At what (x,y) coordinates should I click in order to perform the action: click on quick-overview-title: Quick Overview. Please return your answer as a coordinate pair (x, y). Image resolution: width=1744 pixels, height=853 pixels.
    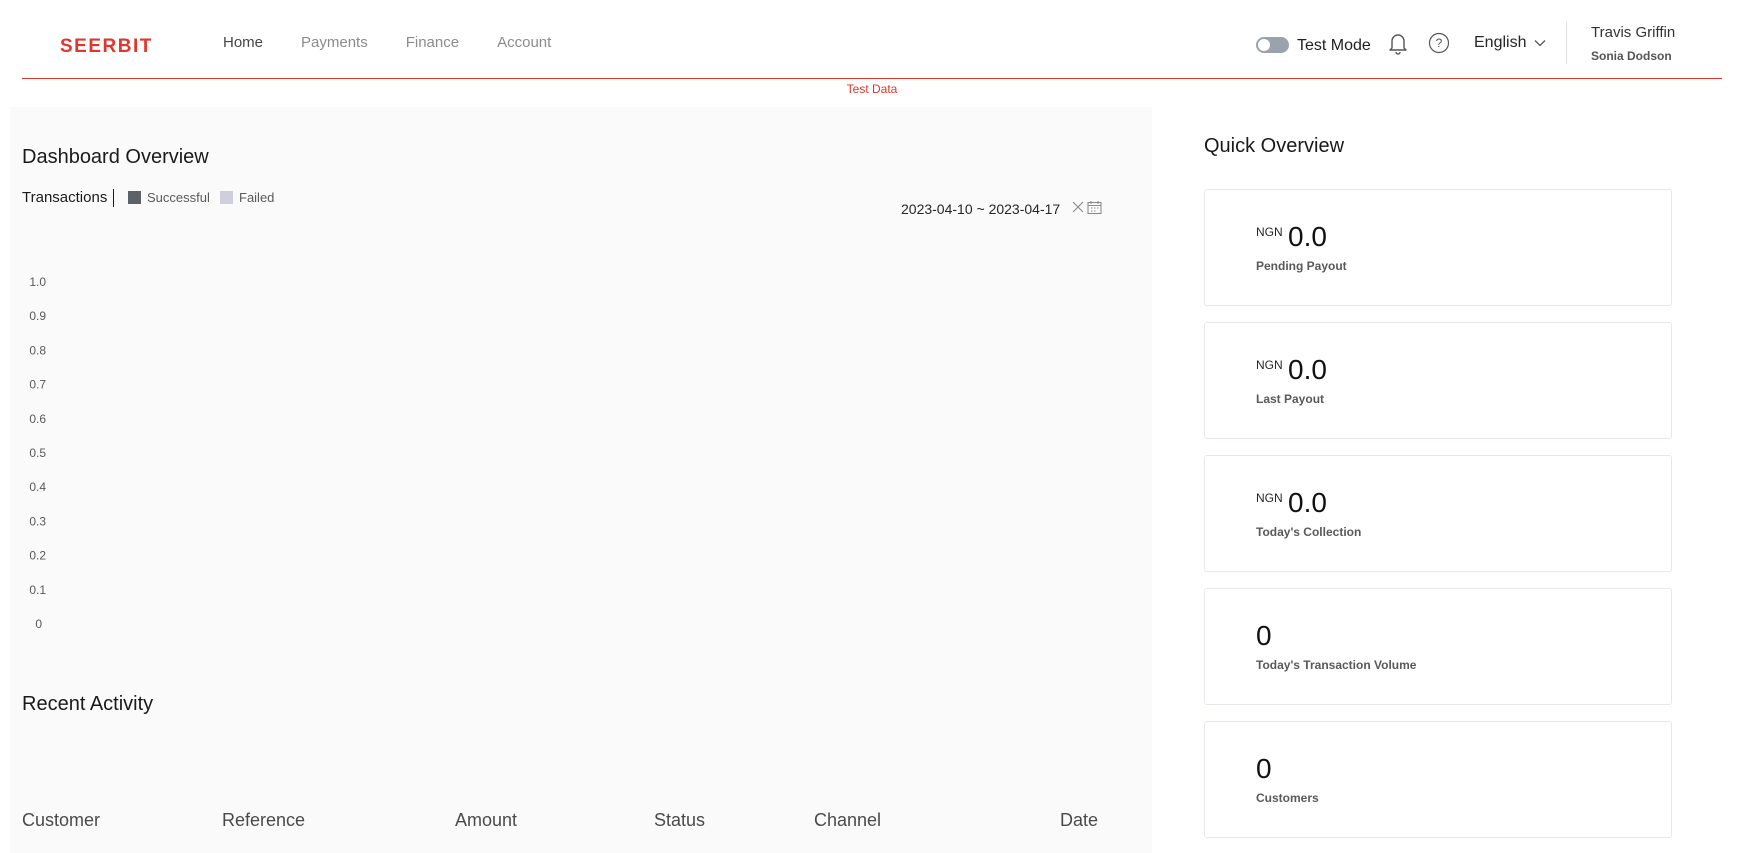
    Looking at the image, I should click on (1274, 146).